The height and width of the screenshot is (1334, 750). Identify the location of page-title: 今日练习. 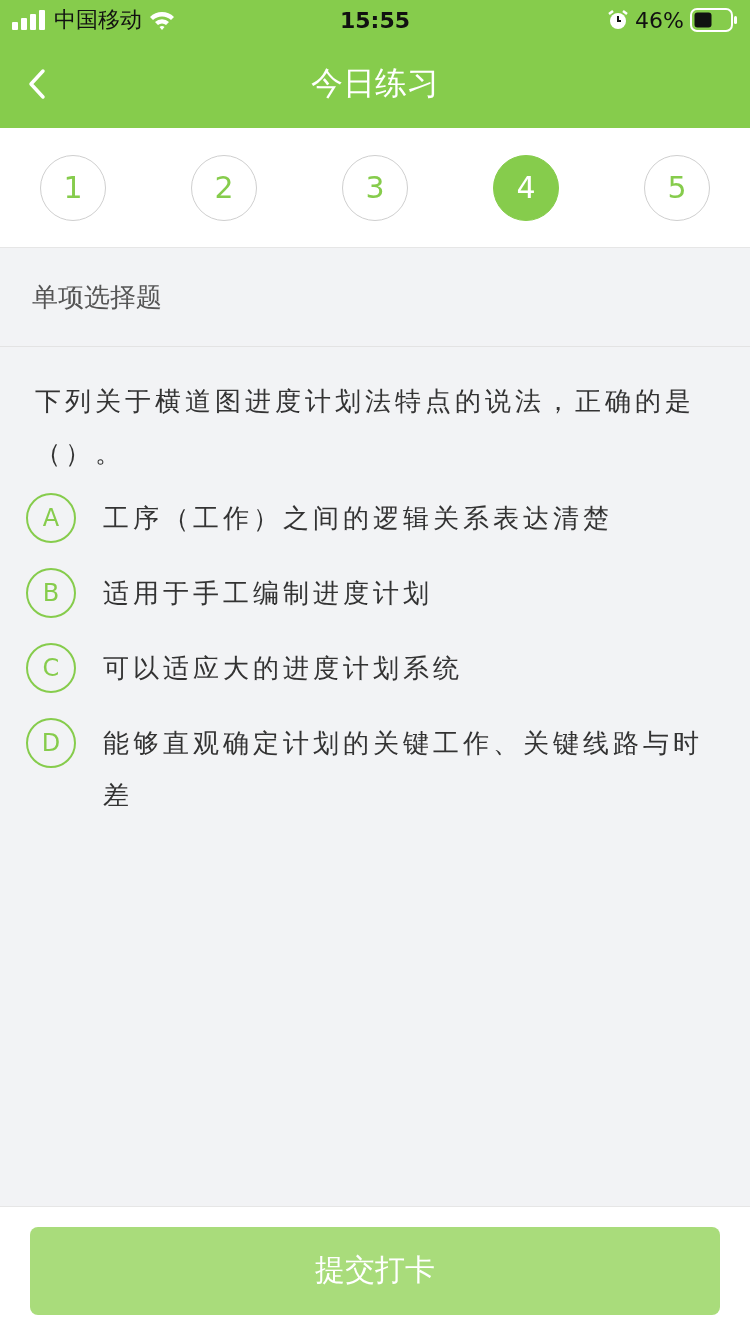
(375, 83).